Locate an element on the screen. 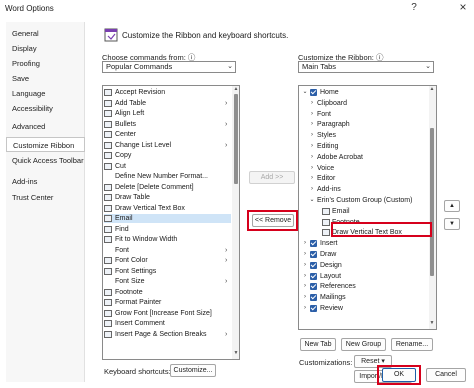 The height and width of the screenshot is (388, 474). cancel-button: Cancel is located at coordinates (446, 375).